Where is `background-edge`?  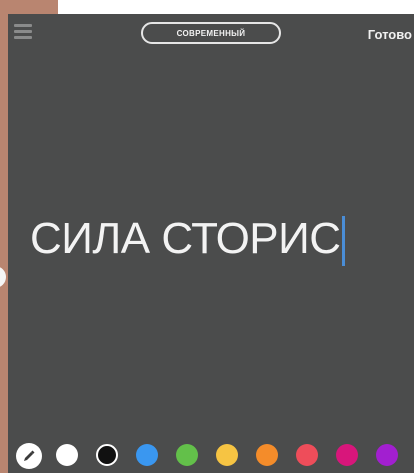 background-edge is located at coordinates (4, 236).